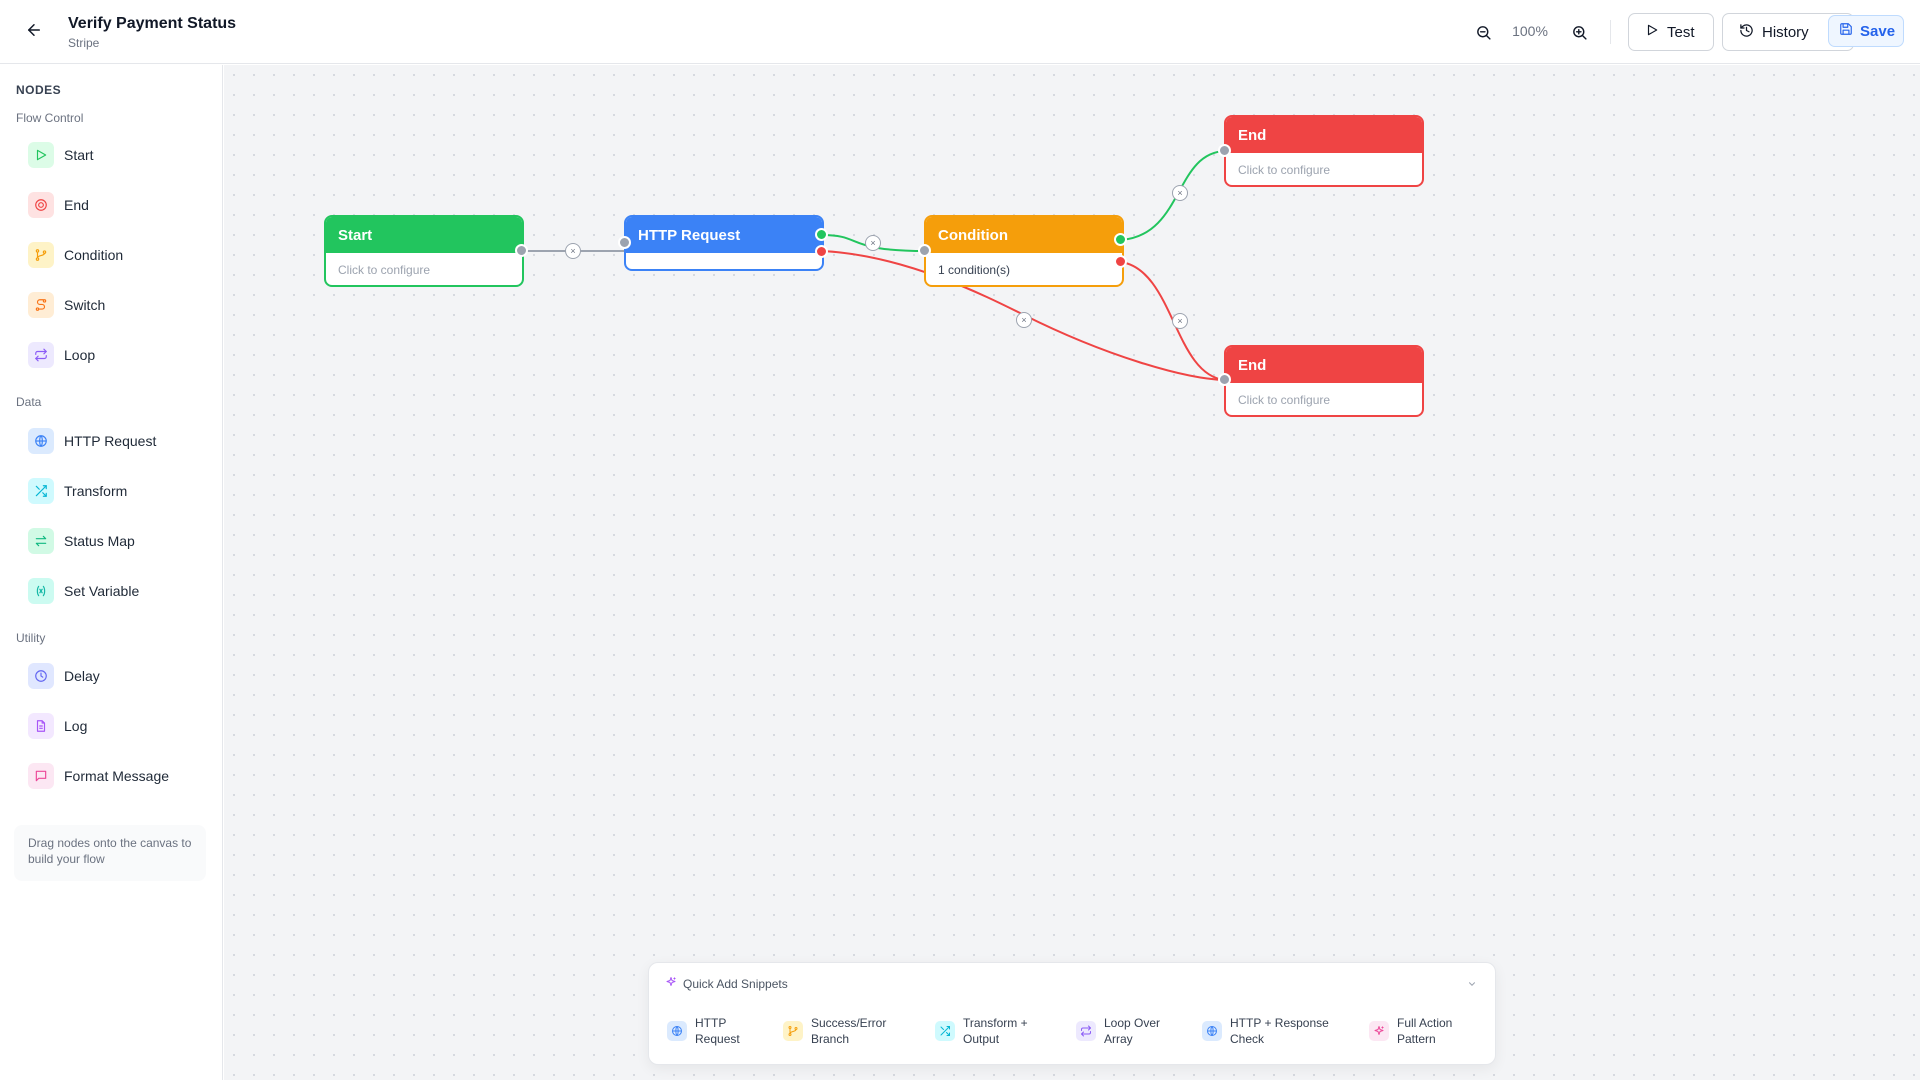 This screenshot has height=1080, width=1920. I want to click on sidebar-item-delay: Delay, so click(113, 676).